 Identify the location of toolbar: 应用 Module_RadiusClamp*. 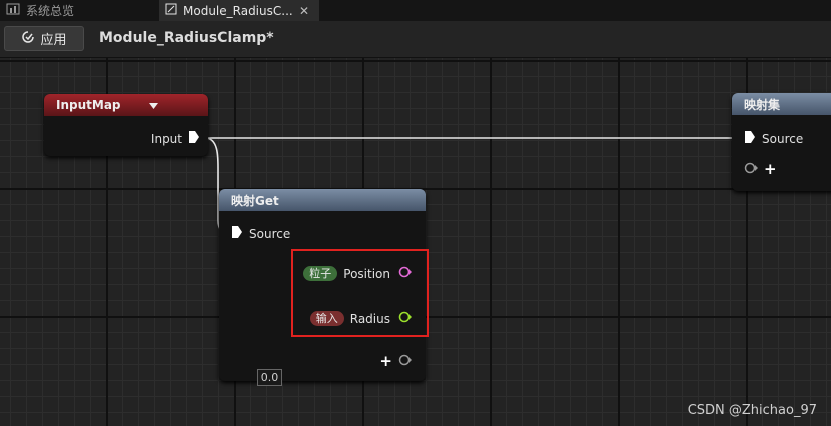
(415, 39).